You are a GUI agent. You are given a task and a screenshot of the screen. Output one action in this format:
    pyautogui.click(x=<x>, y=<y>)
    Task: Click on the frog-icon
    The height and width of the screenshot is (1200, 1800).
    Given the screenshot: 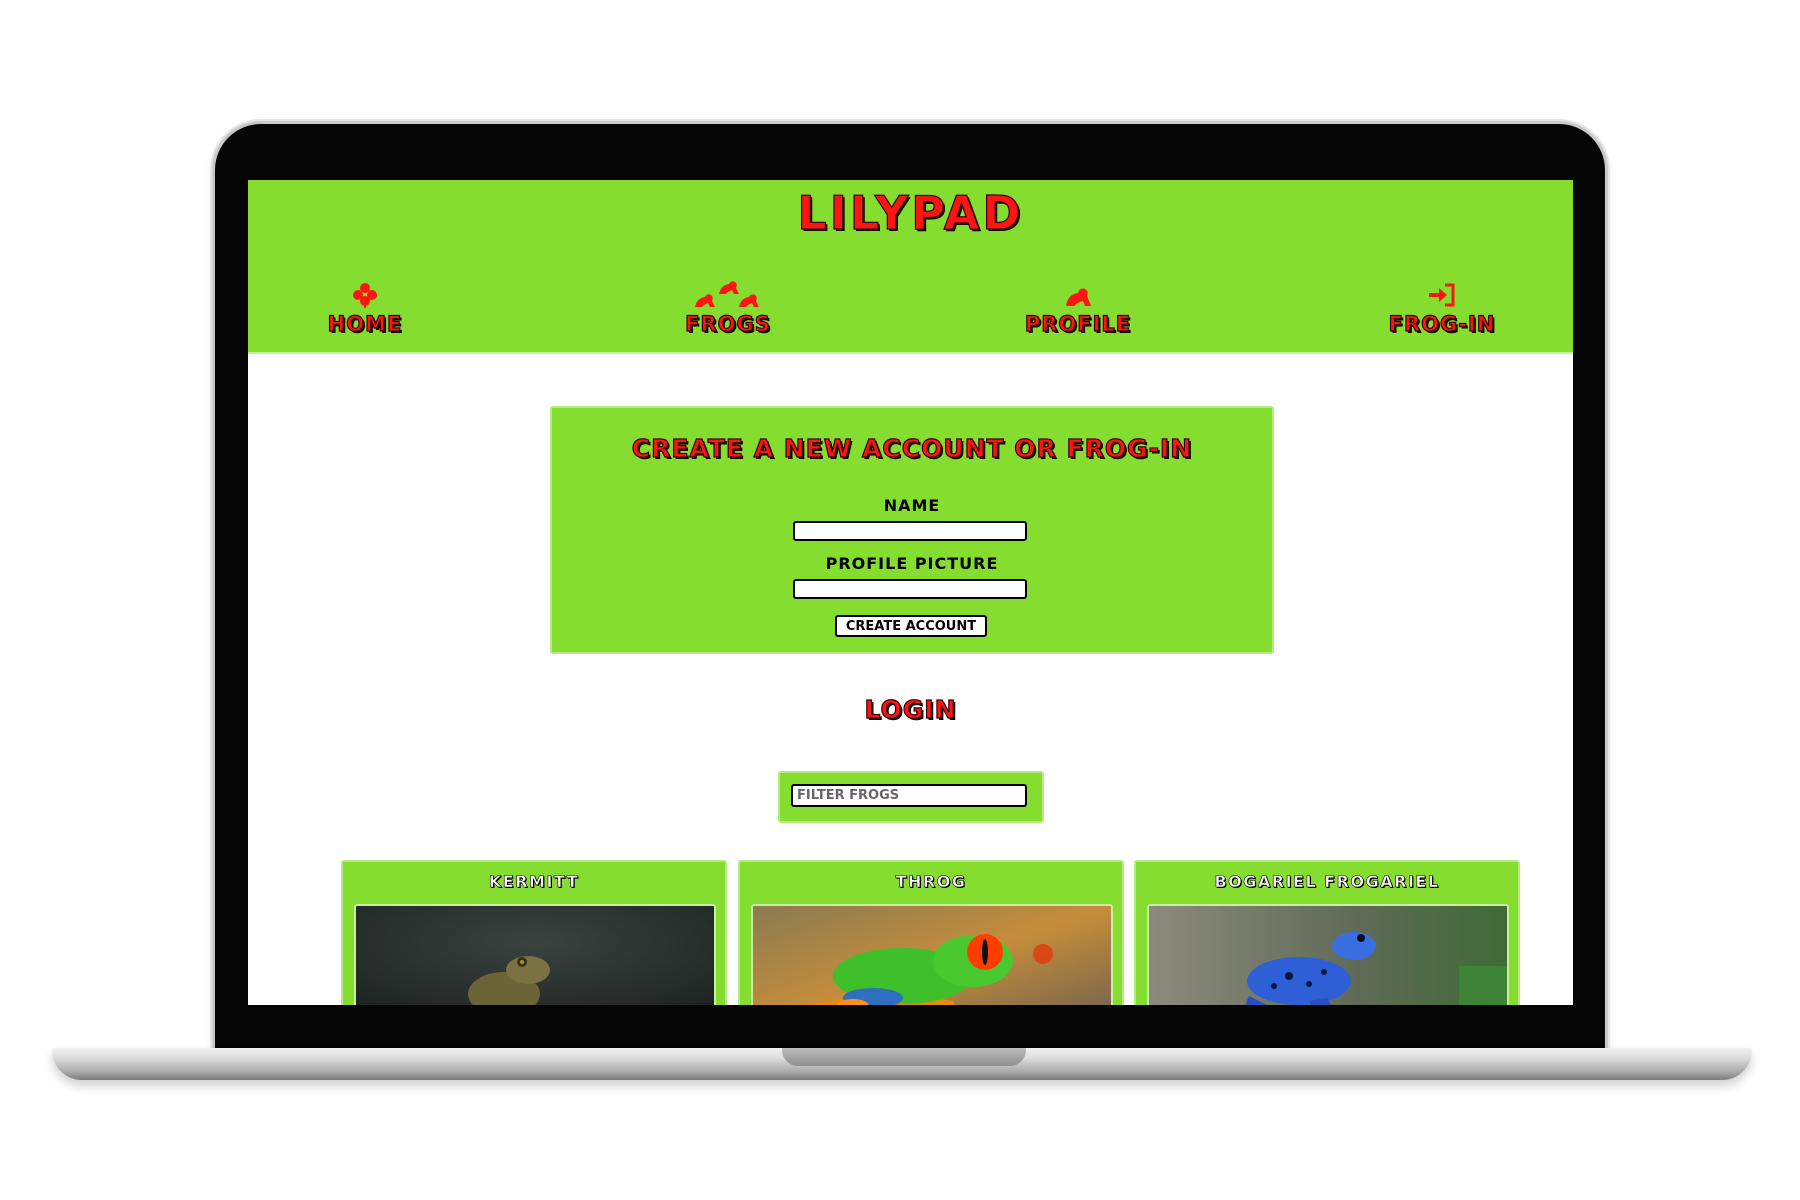 What is the action you would take?
    pyautogui.click(x=1078, y=297)
    